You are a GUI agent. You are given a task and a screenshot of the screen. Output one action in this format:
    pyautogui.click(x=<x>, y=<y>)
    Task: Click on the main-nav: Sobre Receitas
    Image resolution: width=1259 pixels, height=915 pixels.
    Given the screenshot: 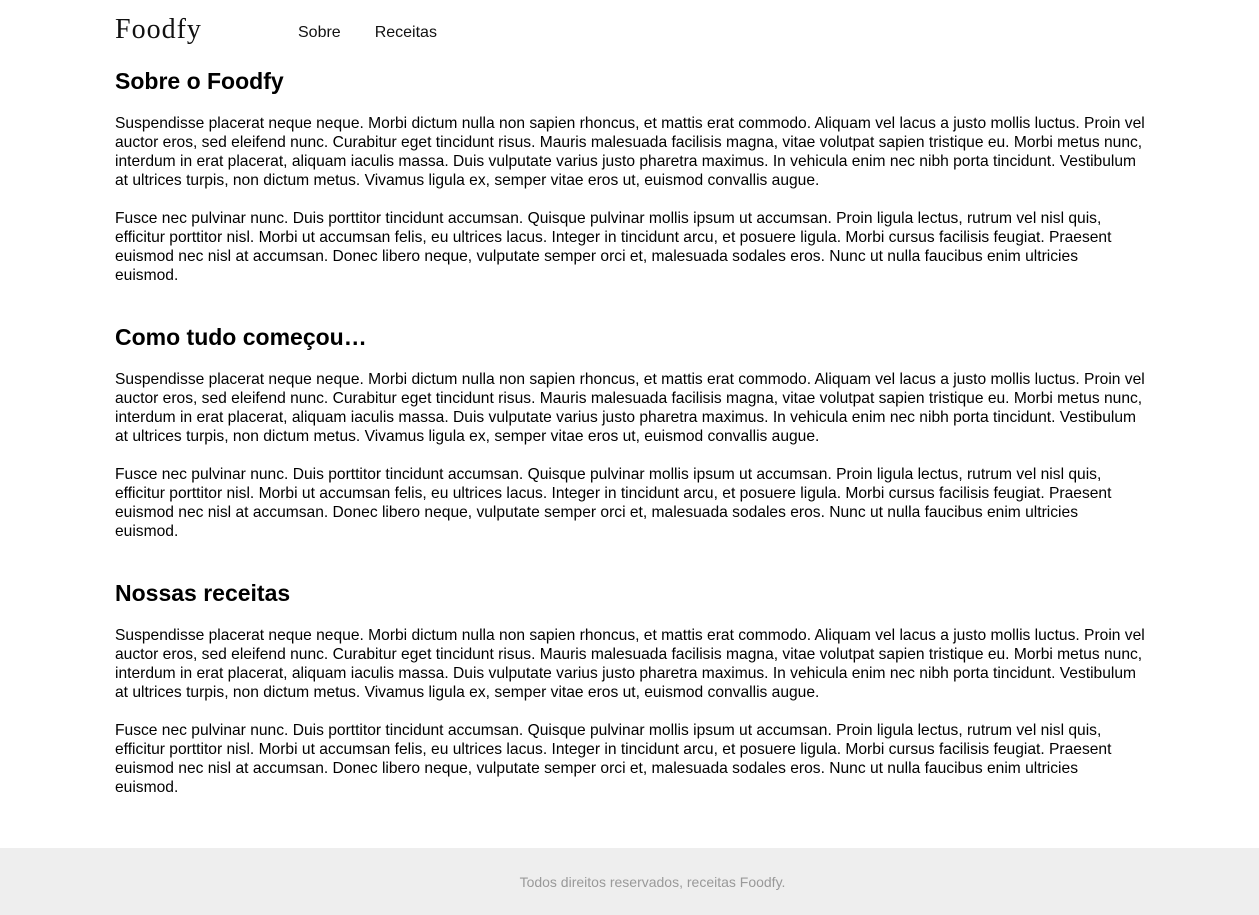 What is the action you would take?
    pyautogui.click(x=367, y=33)
    